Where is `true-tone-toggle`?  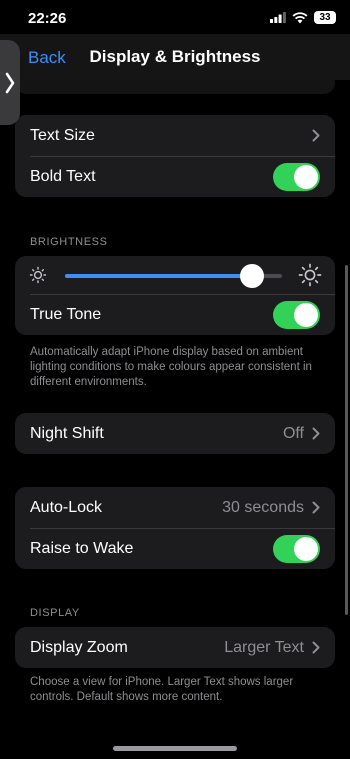 true-tone-toggle is located at coordinates (296, 314).